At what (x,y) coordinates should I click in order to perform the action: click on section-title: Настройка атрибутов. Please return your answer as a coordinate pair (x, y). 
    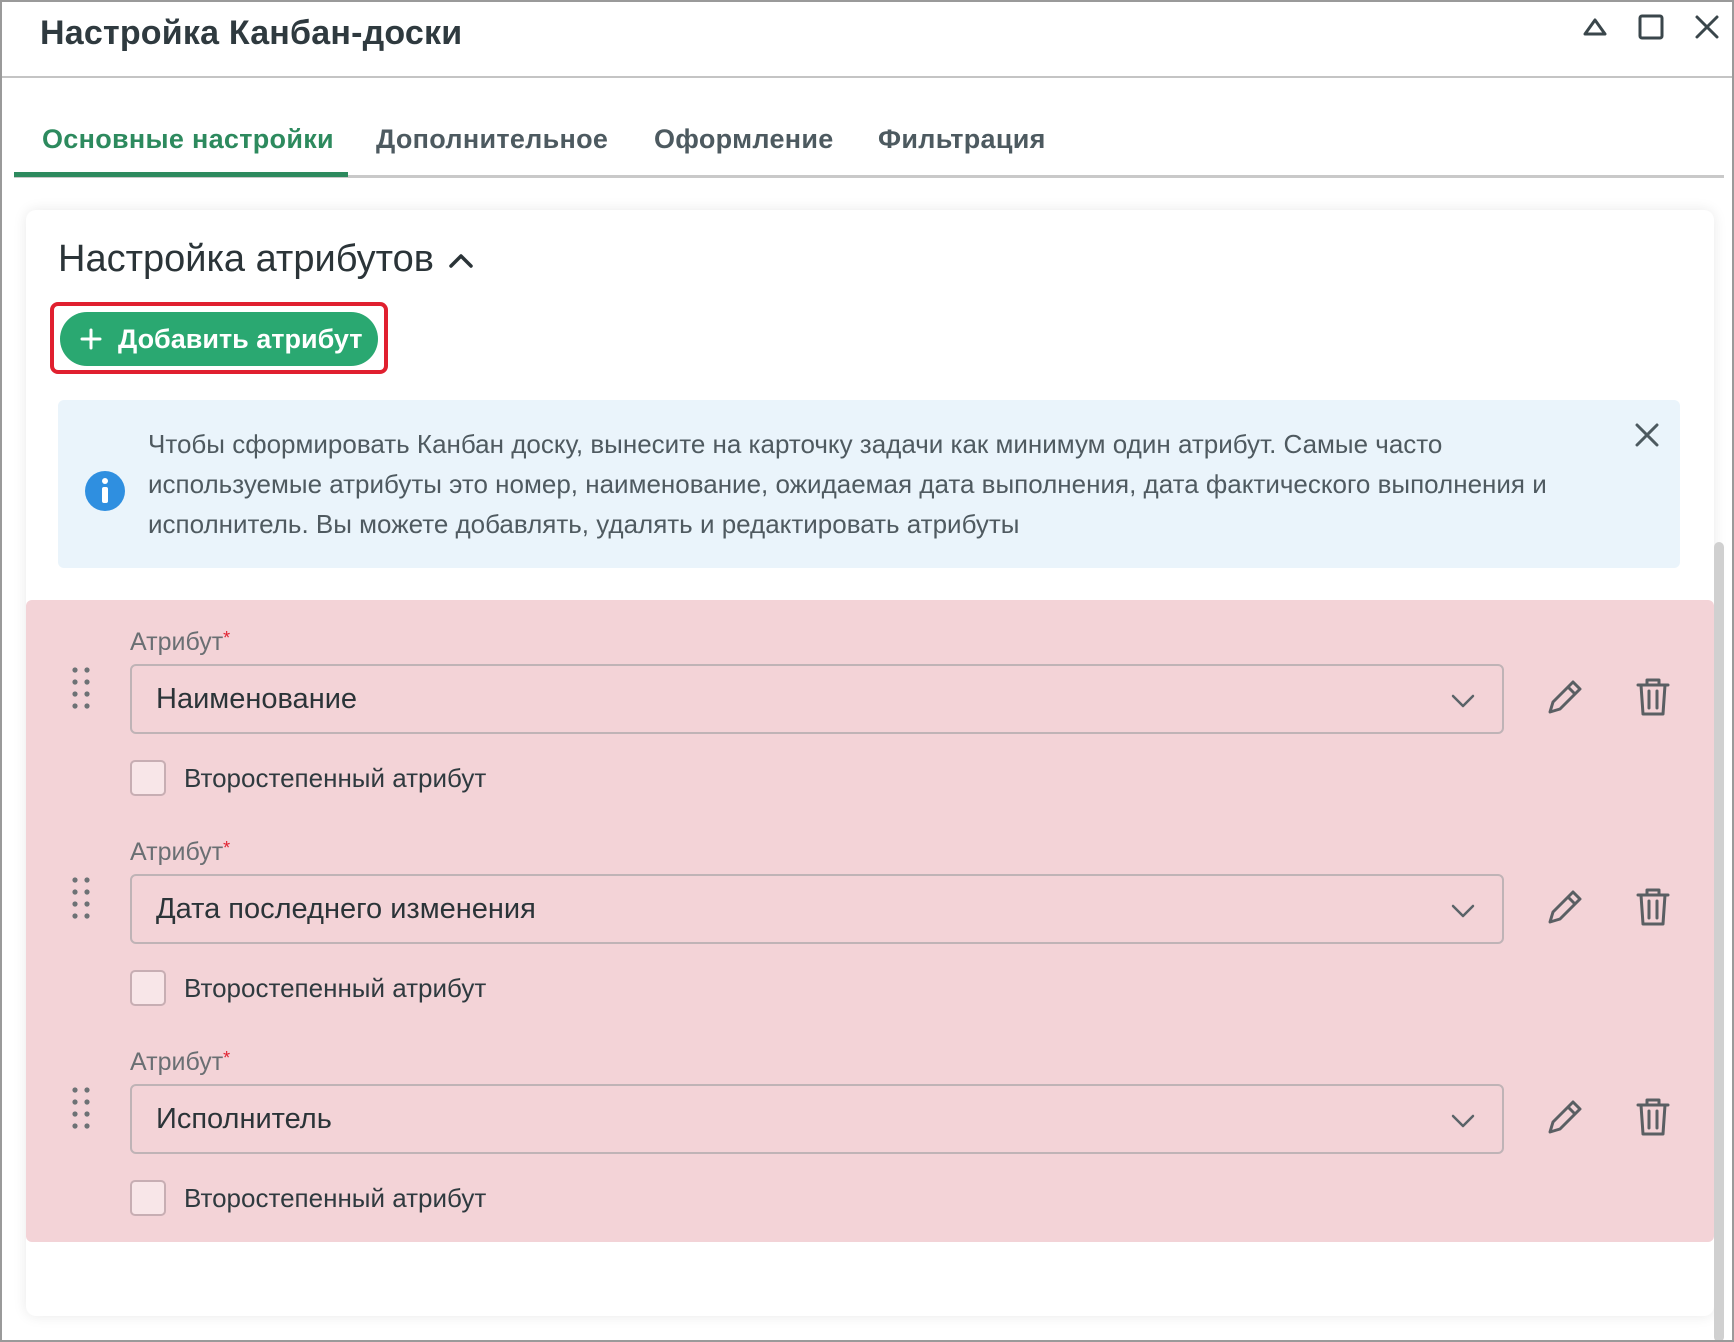
    Looking at the image, I should click on (246, 259).